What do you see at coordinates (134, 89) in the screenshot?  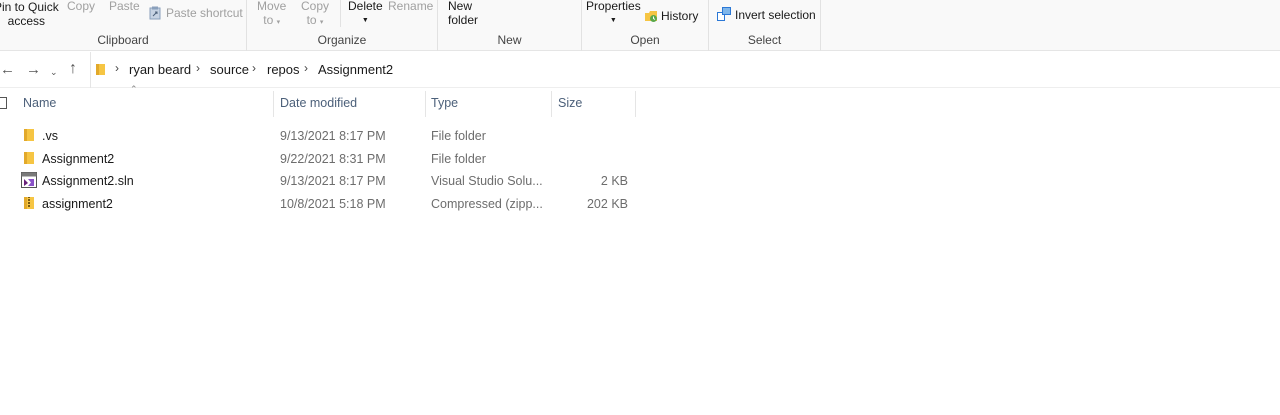 I see `sort-ascending-icon: ⌃` at bounding box center [134, 89].